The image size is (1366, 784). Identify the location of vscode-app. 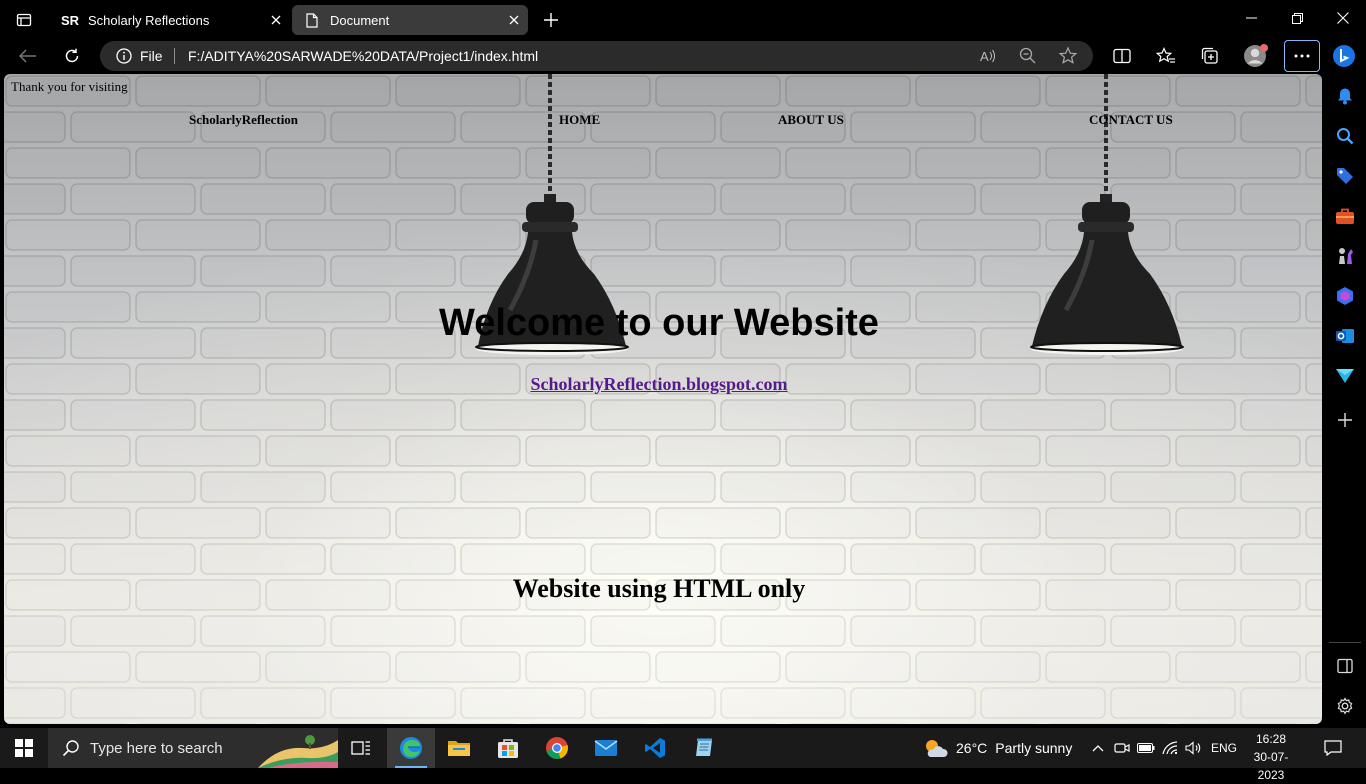
(655, 748).